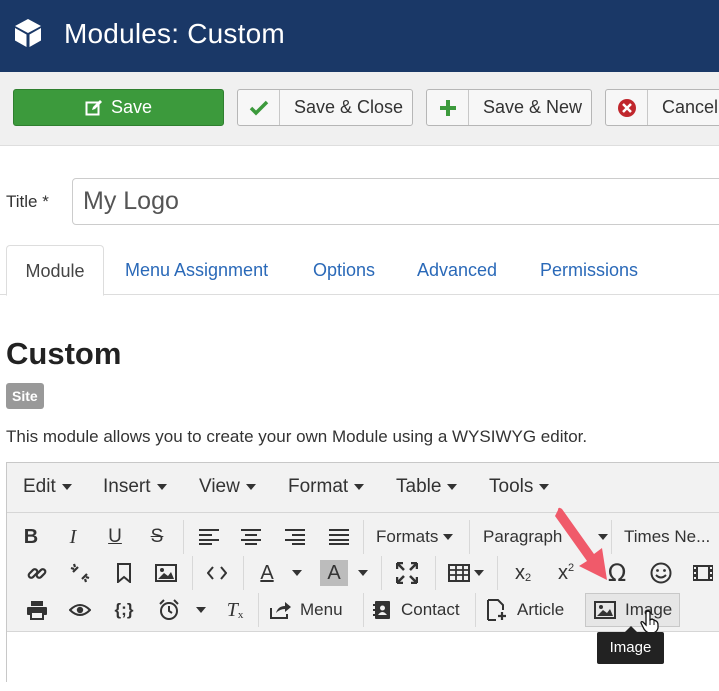 The height and width of the screenshot is (691, 719). I want to click on menu-button-label: Menu, so click(321, 609).